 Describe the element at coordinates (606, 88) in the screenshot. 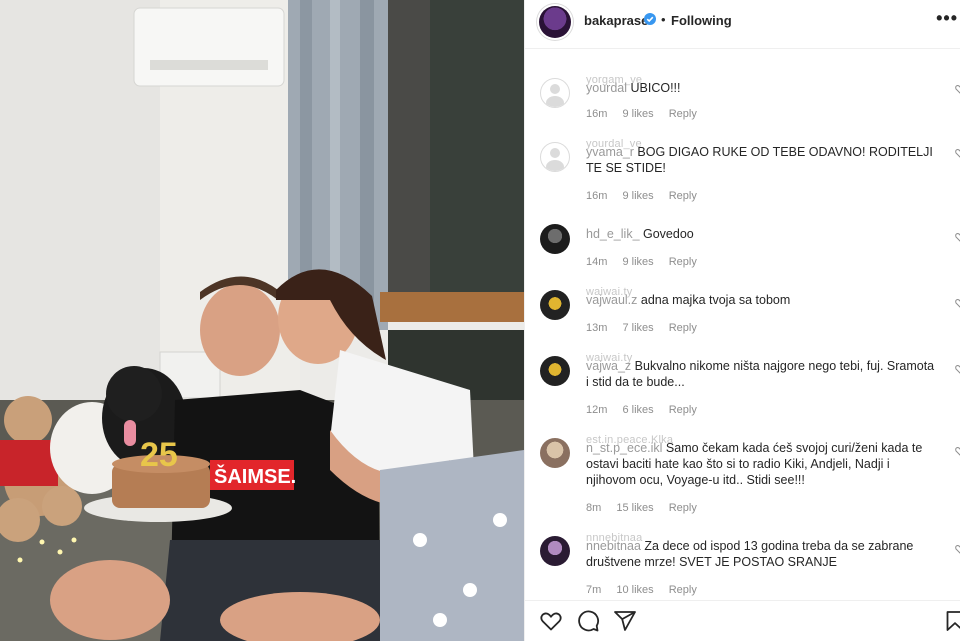

I see `comment-username: yourdal` at that location.